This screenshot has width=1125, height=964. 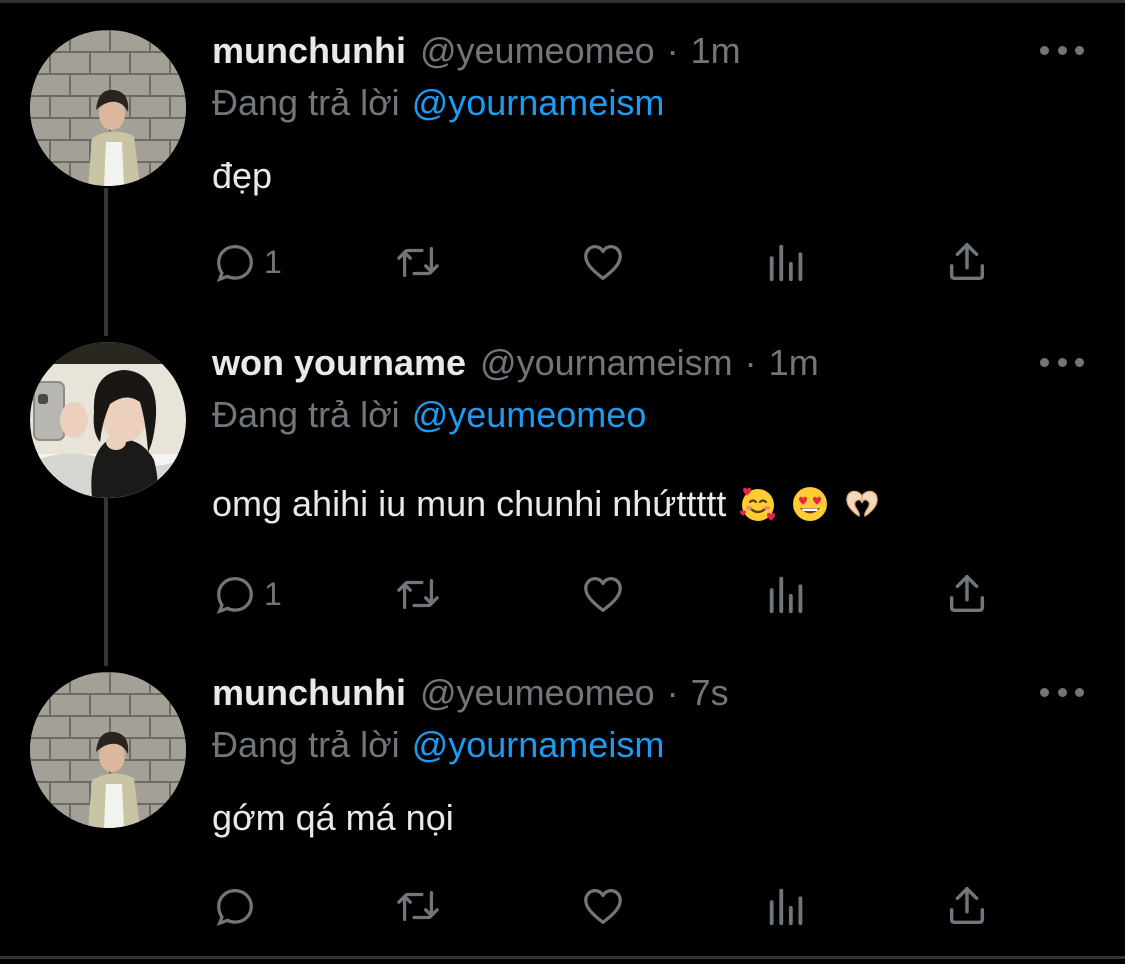 What do you see at coordinates (562, 906) in the screenshot?
I see `tweet-actions` at bounding box center [562, 906].